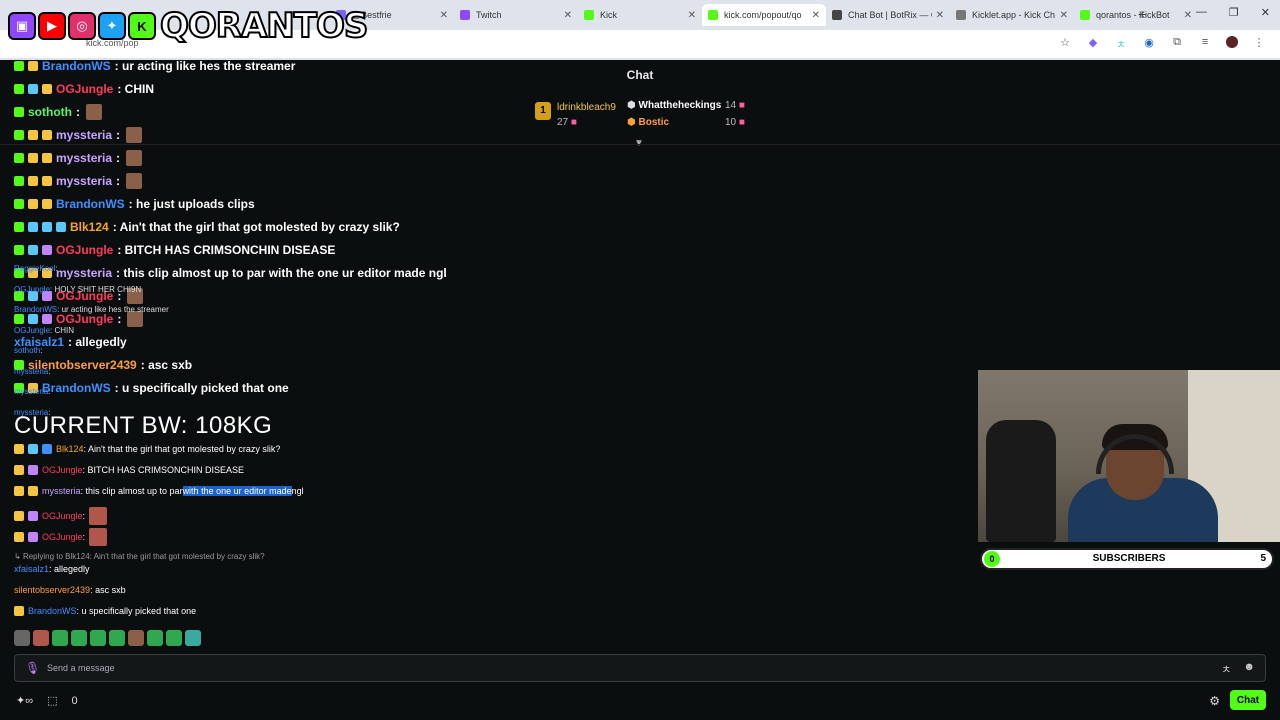 This screenshot has height=720, width=1280. What do you see at coordinates (1012, 15) in the screenshot?
I see `browser-tab: Kicklet.app - Kick Ch ✕` at bounding box center [1012, 15].